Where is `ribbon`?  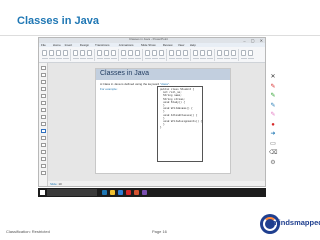 ribbon is located at coordinates (152, 55).